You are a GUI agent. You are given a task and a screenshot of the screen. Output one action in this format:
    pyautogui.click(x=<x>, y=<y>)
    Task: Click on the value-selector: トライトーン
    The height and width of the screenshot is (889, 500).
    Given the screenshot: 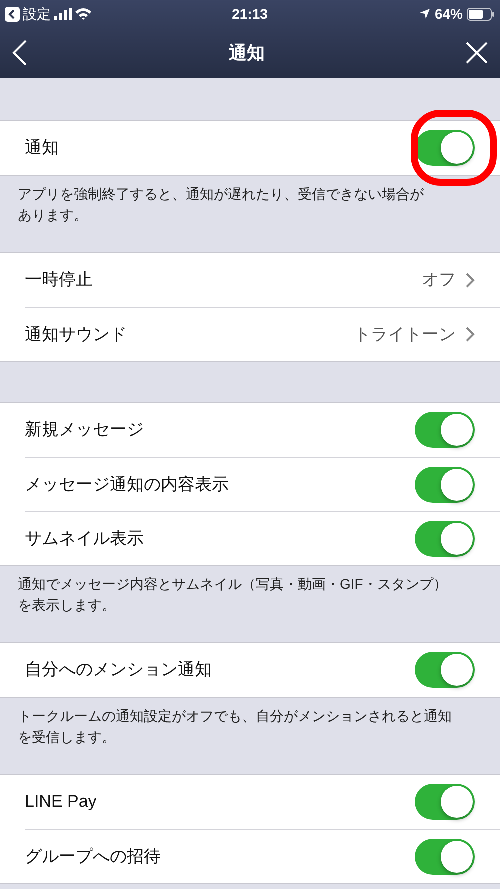 What is the action you would take?
    pyautogui.click(x=414, y=335)
    